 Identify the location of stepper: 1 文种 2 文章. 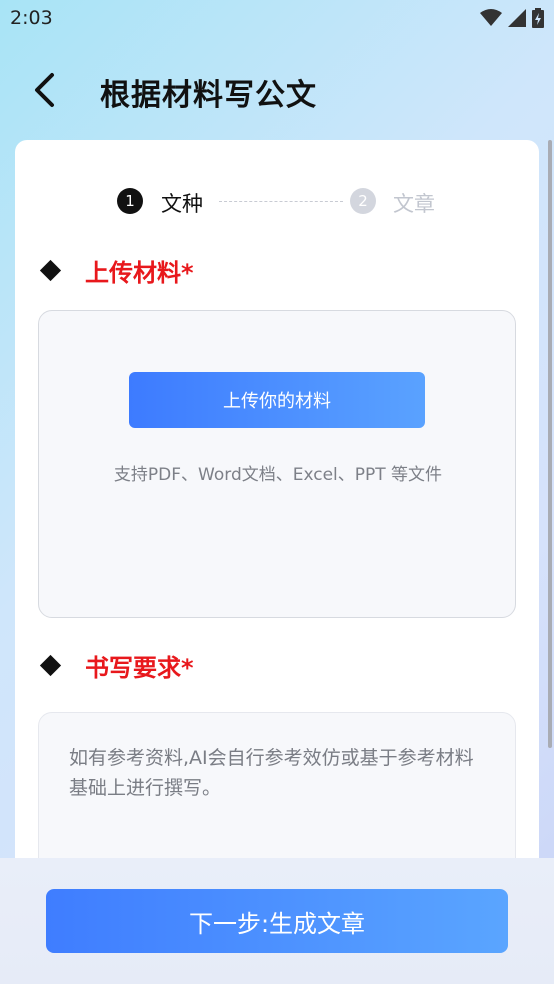
(277, 201).